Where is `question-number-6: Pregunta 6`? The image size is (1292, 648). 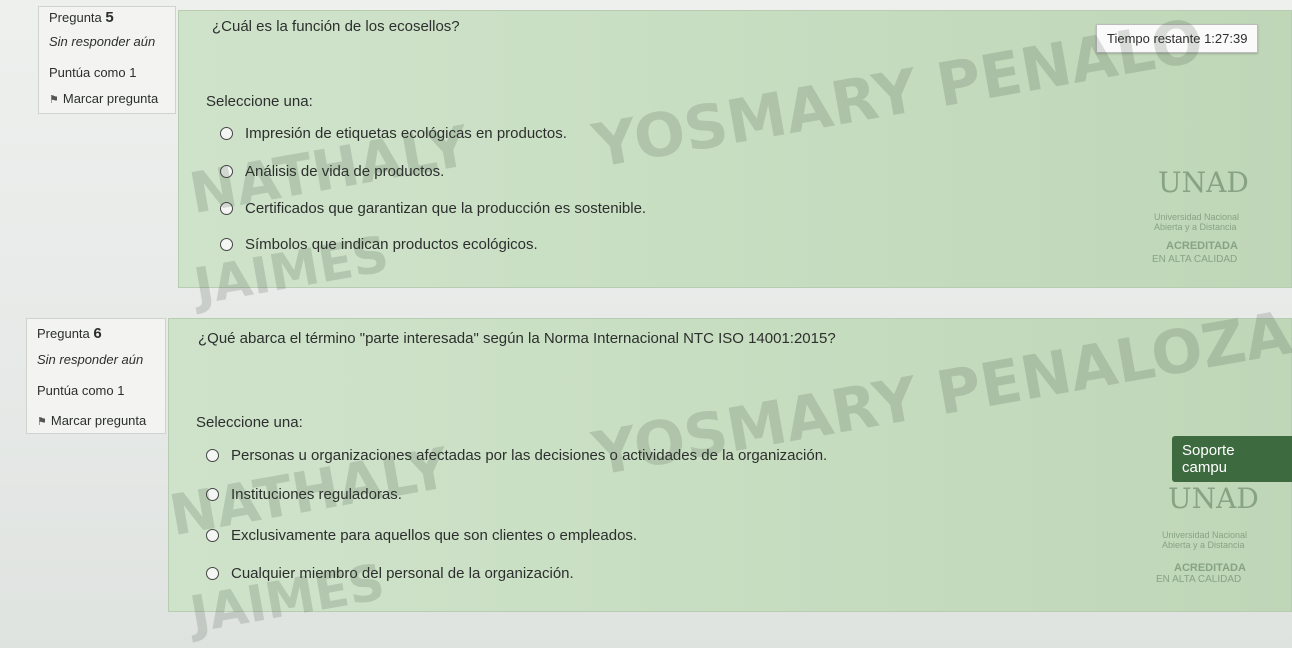 question-number-6: Pregunta 6 is located at coordinates (69, 333).